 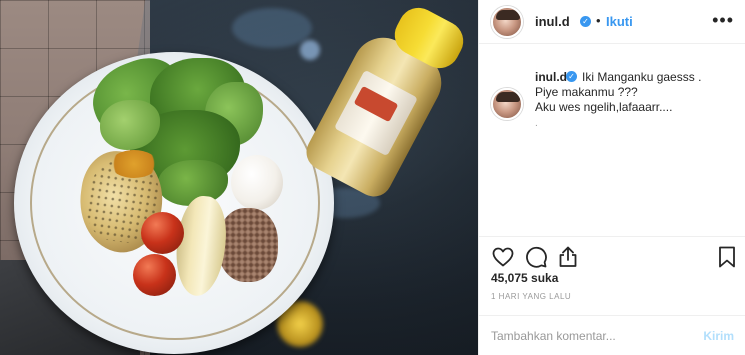 I want to click on post-actions, so click(x=612, y=256).